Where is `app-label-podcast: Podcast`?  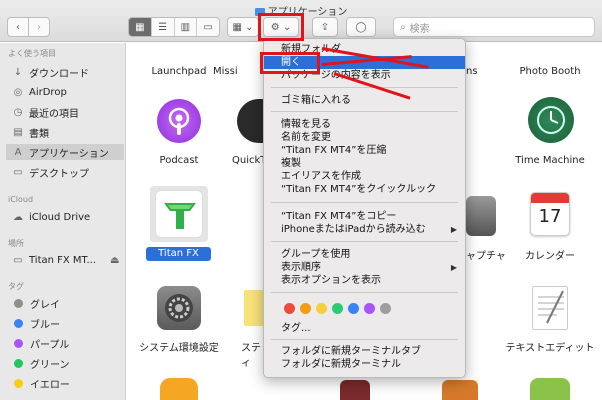
app-label-podcast: Podcast is located at coordinates (179, 160).